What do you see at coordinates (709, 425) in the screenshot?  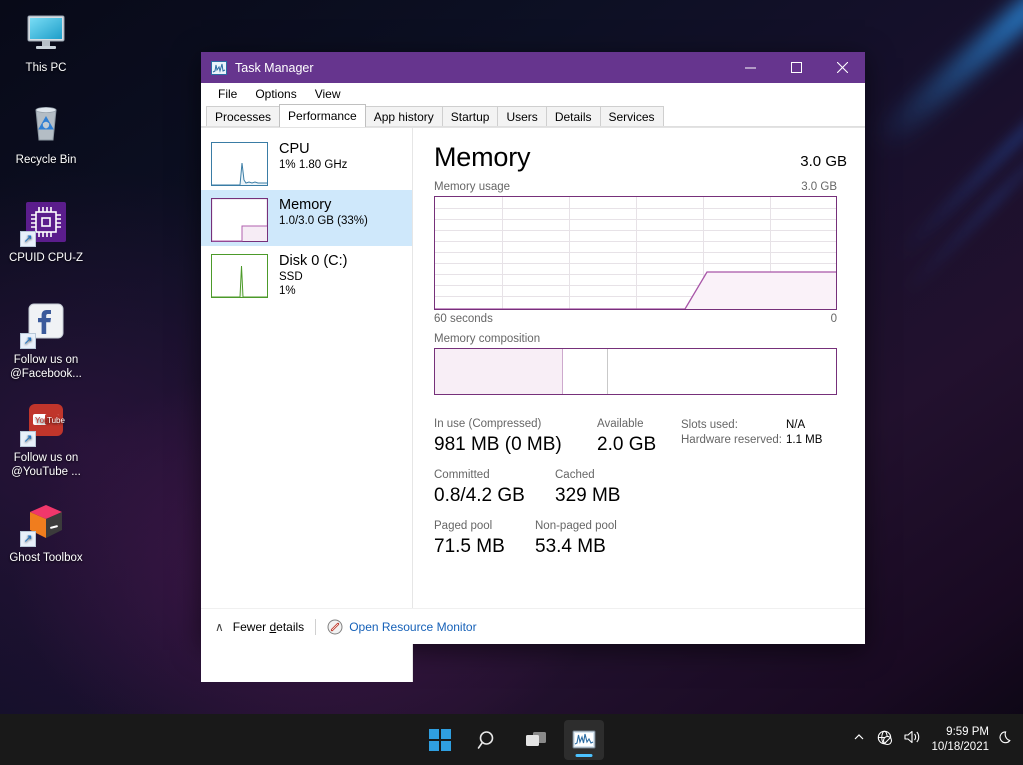 I see `stat-label: Slots used:` at bounding box center [709, 425].